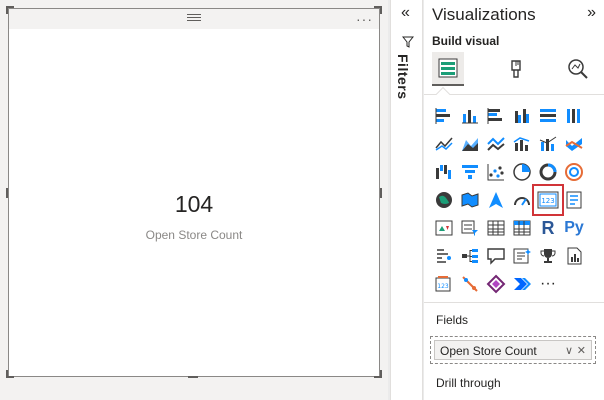  Describe the element at coordinates (574, 116) in the screenshot. I see `100-stacked-column-chart-icon` at that location.